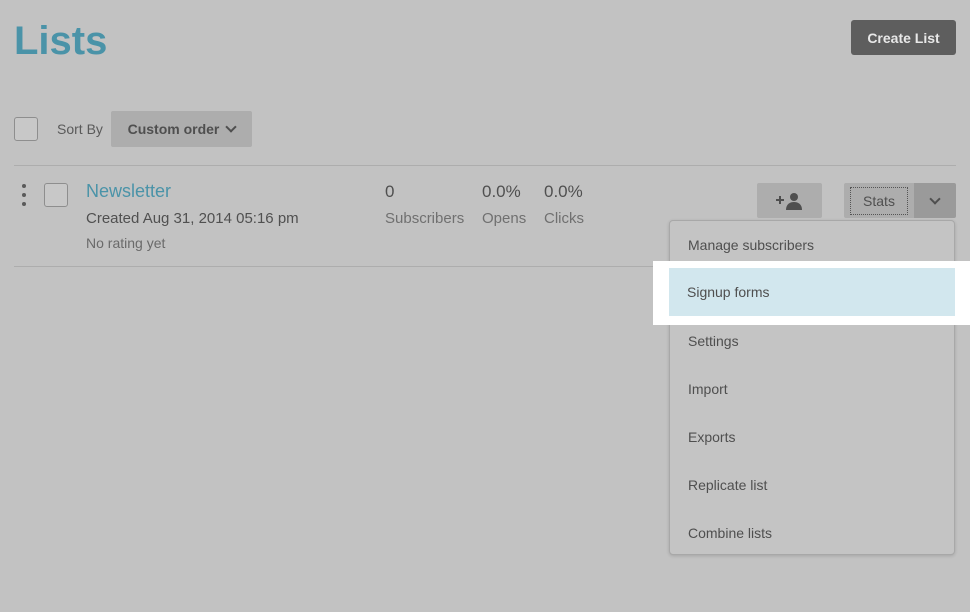 The image size is (970, 612). What do you see at coordinates (812, 533) in the screenshot?
I see `menu-item-combine-lists: Combine lists` at bounding box center [812, 533].